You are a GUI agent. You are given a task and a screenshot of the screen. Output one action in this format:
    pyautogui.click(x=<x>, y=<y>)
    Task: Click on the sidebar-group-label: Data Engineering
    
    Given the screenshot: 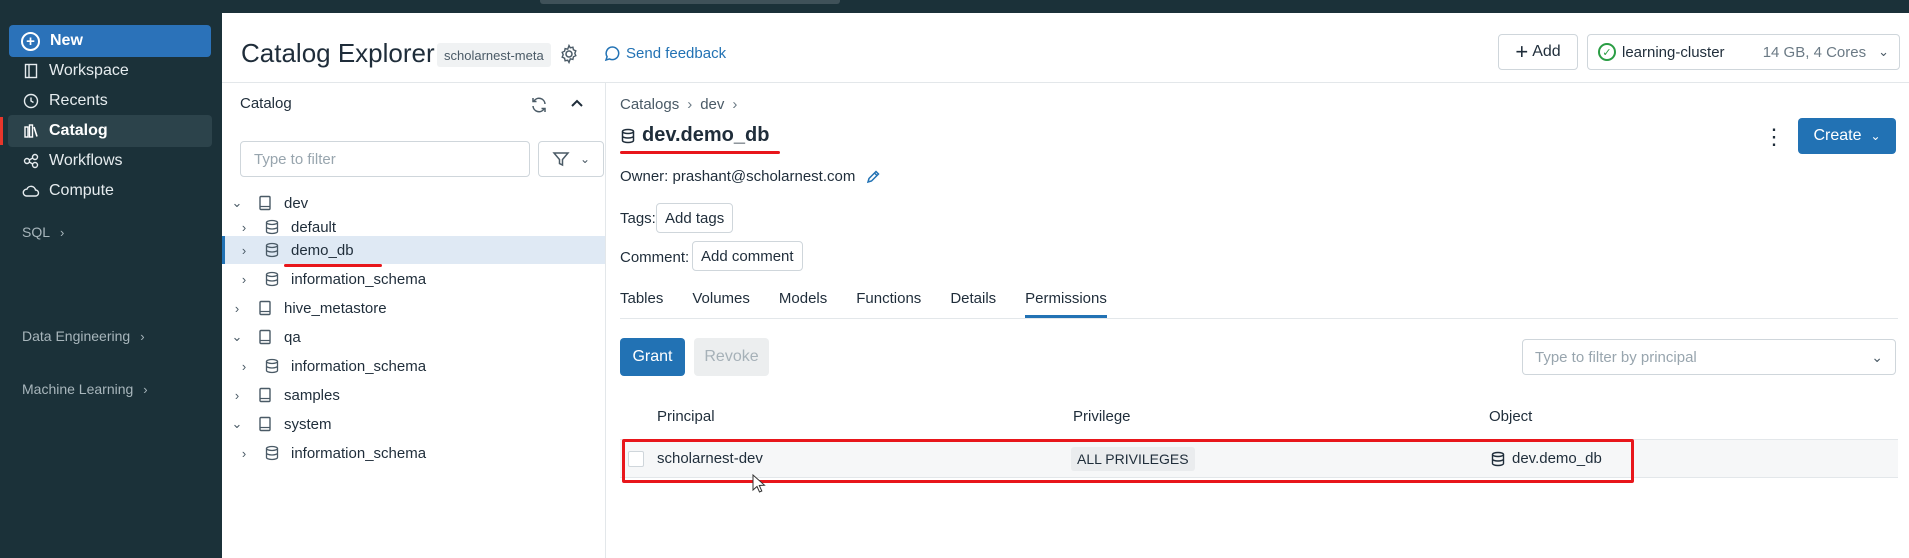 What is the action you would take?
    pyautogui.click(x=76, y=336)
    